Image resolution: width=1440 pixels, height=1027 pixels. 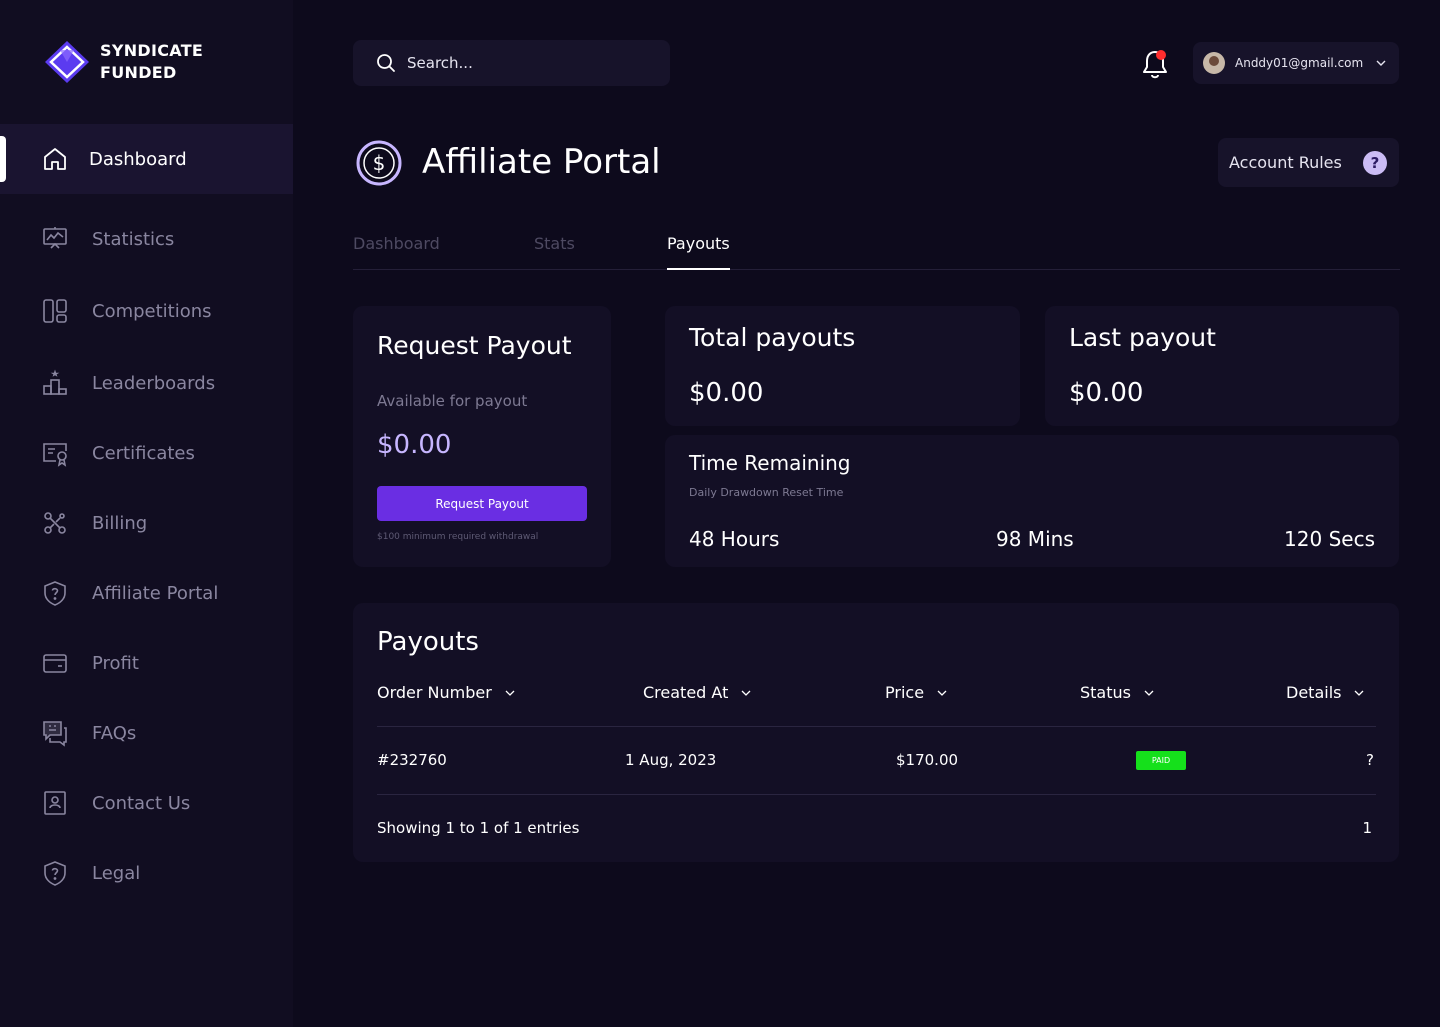 I want to click on order-number-cell: #232760, so click(x=412, y=760).